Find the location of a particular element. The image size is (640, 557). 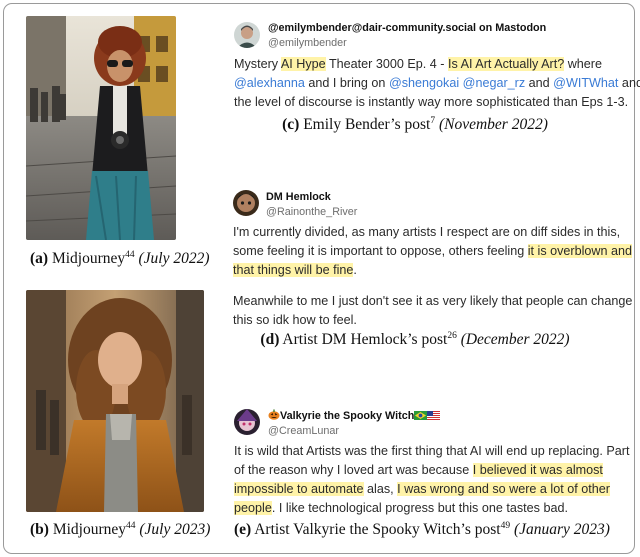

valkyrie-handle: @CreamLunar is located at coordinates (303, 431).